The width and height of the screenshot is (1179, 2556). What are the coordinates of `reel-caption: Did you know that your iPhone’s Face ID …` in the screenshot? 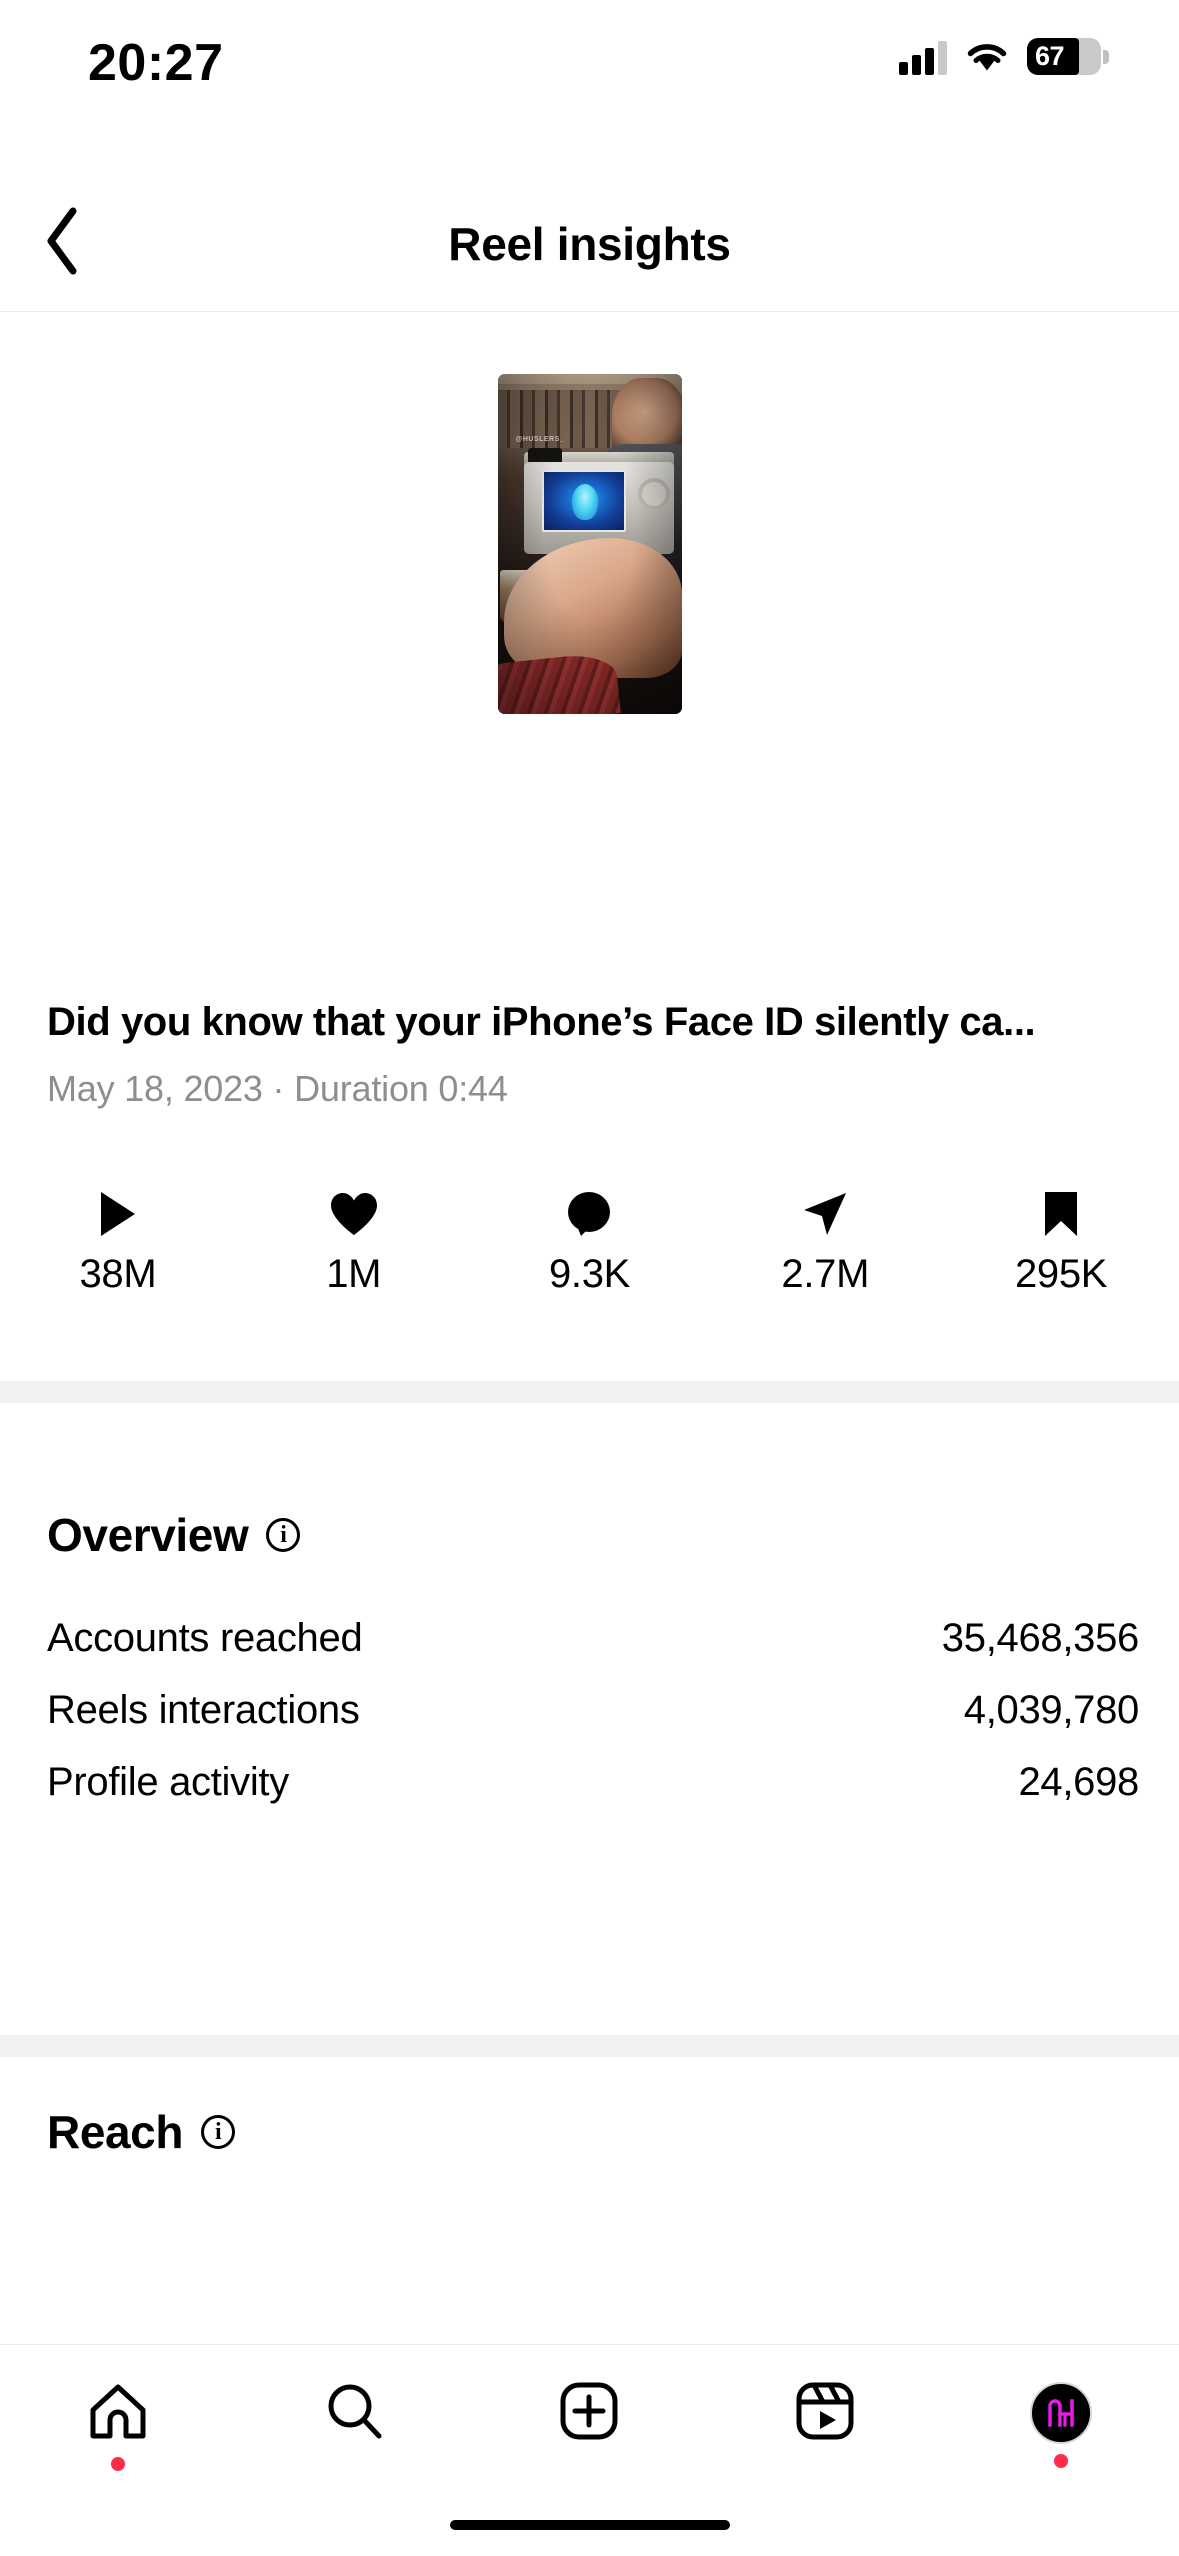 It's located at (593, 1022).